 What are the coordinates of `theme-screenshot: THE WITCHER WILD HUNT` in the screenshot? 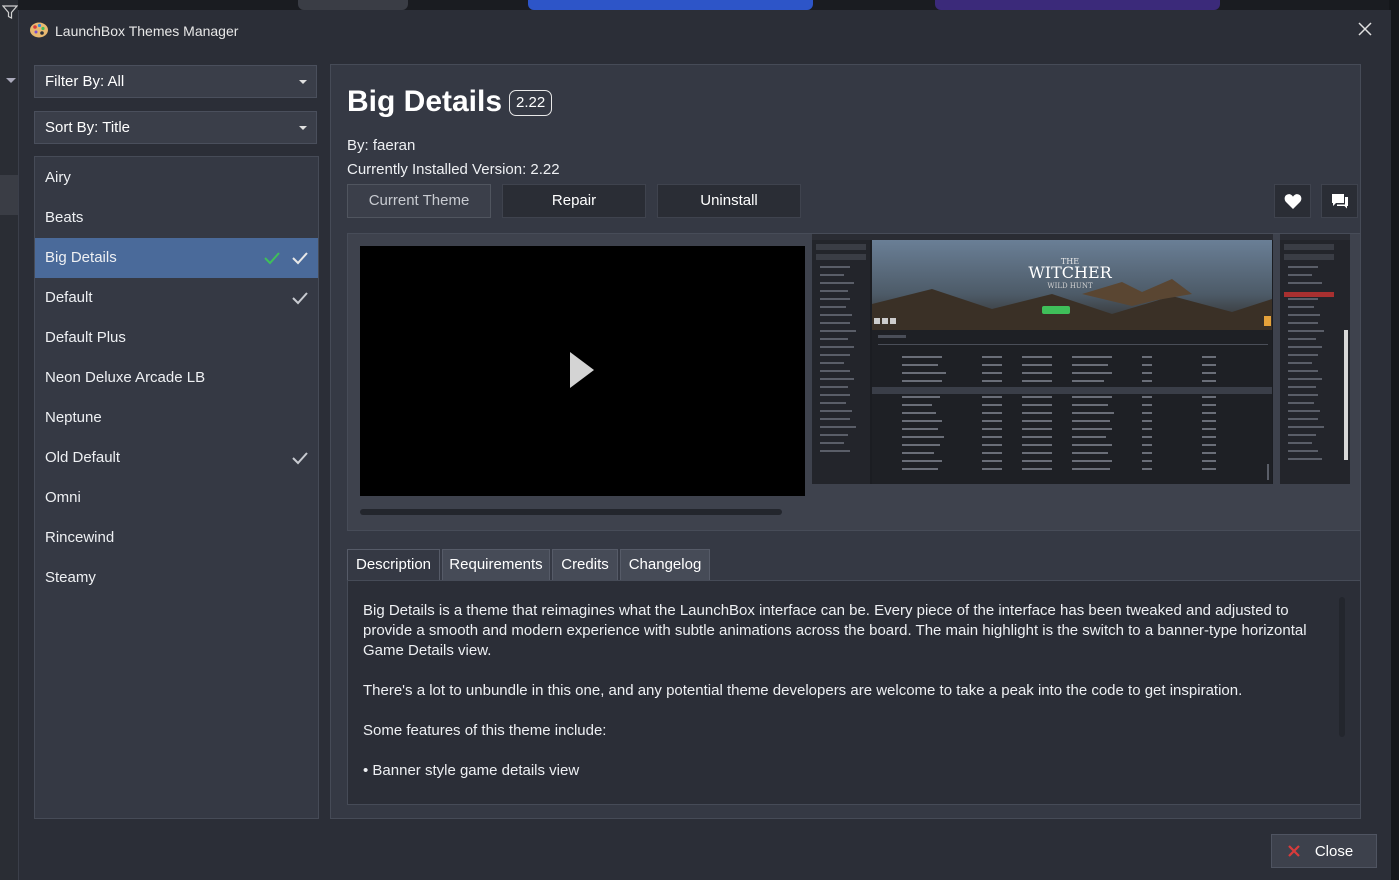 It's located at (1042, 359).